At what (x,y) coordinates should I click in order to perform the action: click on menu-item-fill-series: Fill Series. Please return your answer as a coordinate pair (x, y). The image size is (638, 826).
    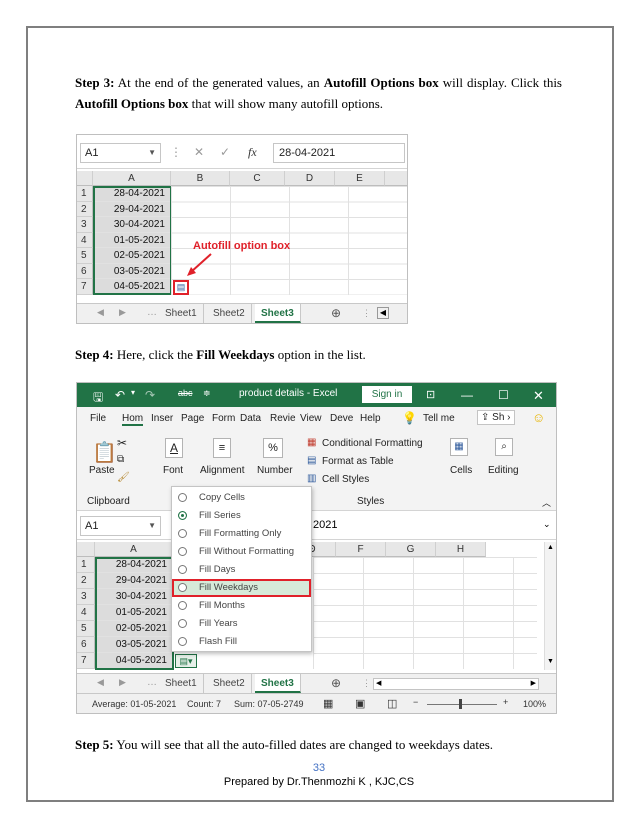
    Looking at the image, I should click on (241, 516).